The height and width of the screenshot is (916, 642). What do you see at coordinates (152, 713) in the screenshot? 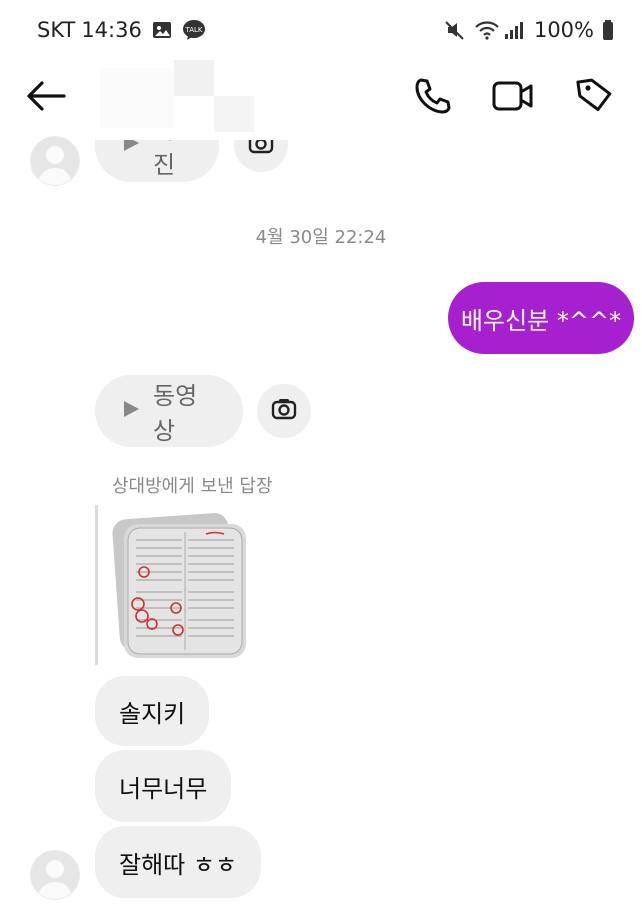
I see `incoming-message-text: 솔지키` at bounding box center [152, 713].